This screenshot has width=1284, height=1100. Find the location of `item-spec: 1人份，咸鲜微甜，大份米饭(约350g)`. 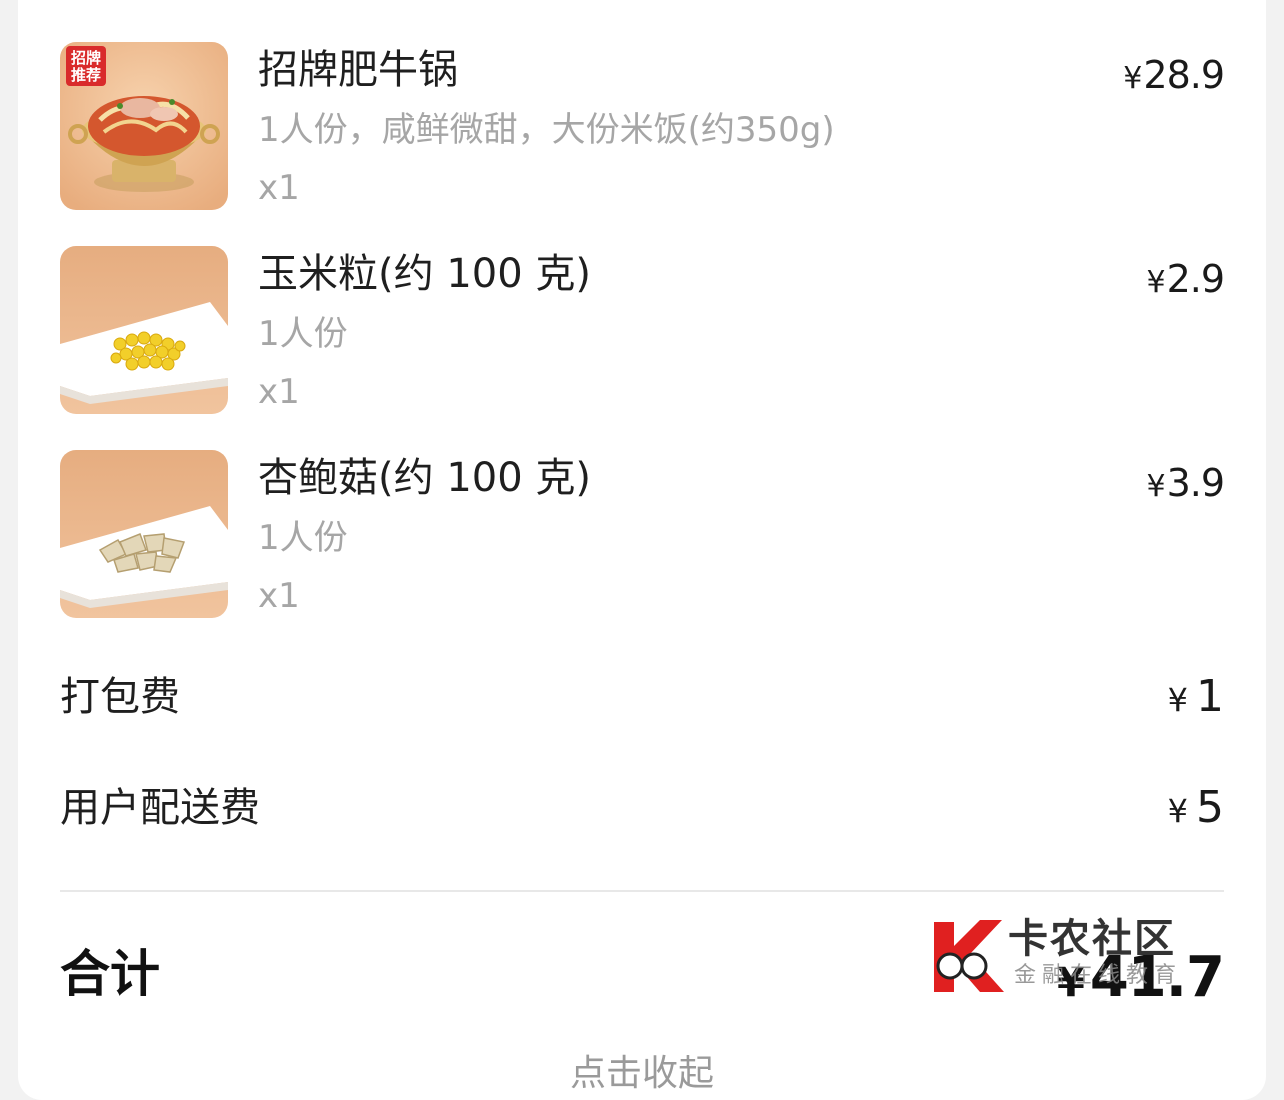

item-spec: 1人份，咸鲜微甜，大份米饭(约350g) is located at coordinates (546, 130).